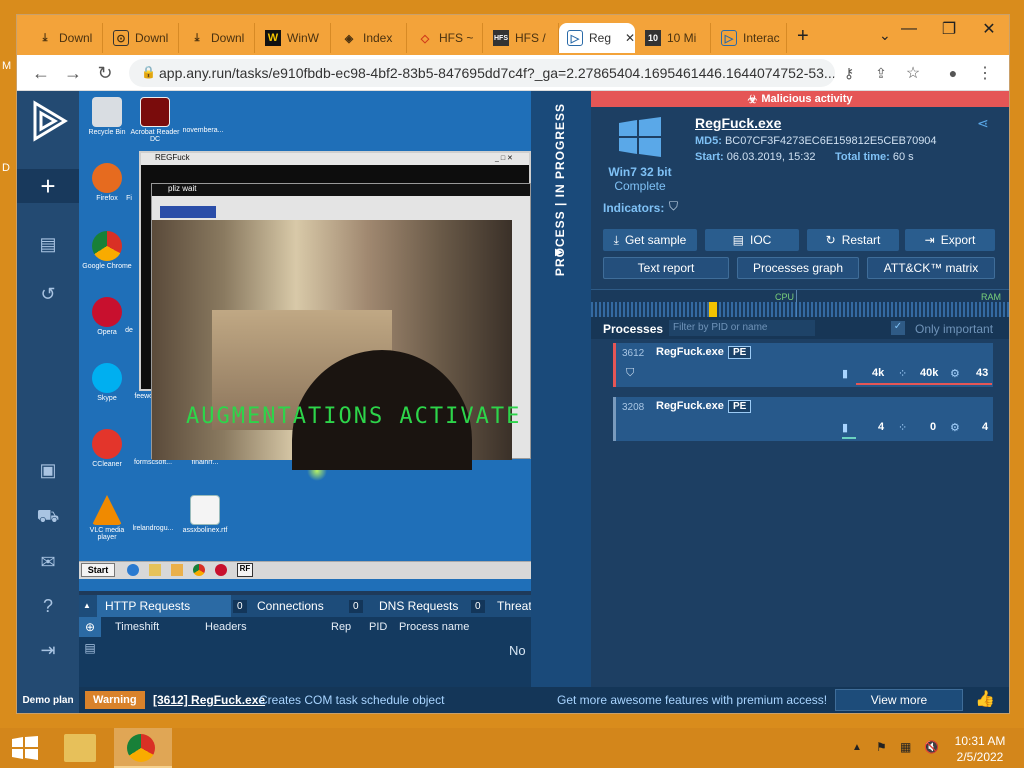 The width and height of the screenshot is (1024, 768). What do you see at coordinates (752, 240) in the screenshot?
I see `ioc-button: ▤ IOC` at bounding box center [752, 240].